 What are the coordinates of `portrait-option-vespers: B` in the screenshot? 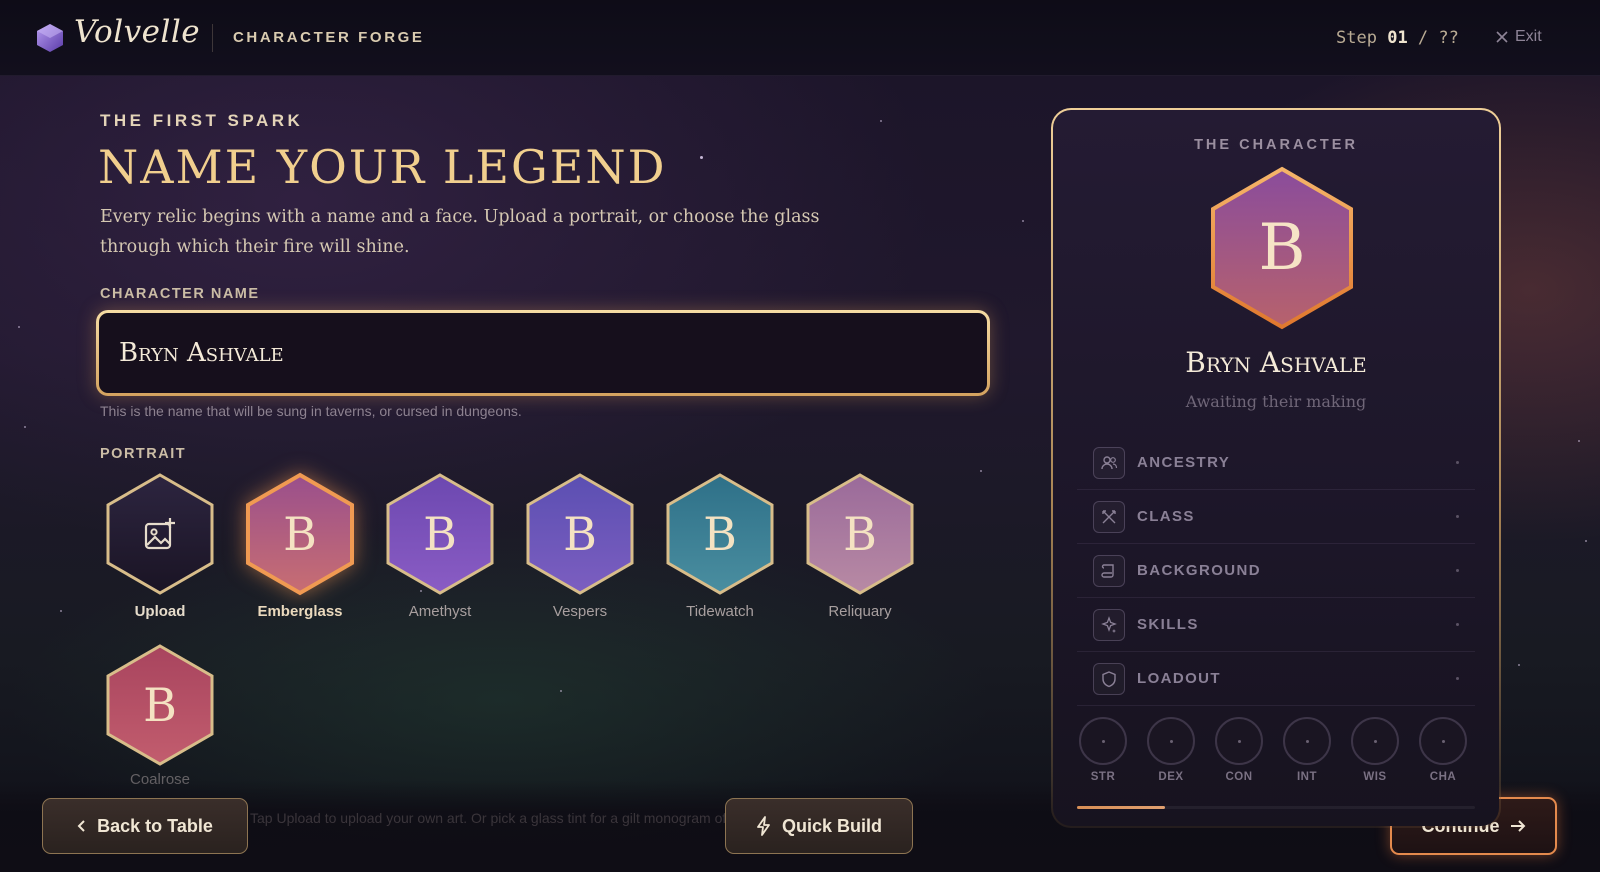 It's located at (580, 534).